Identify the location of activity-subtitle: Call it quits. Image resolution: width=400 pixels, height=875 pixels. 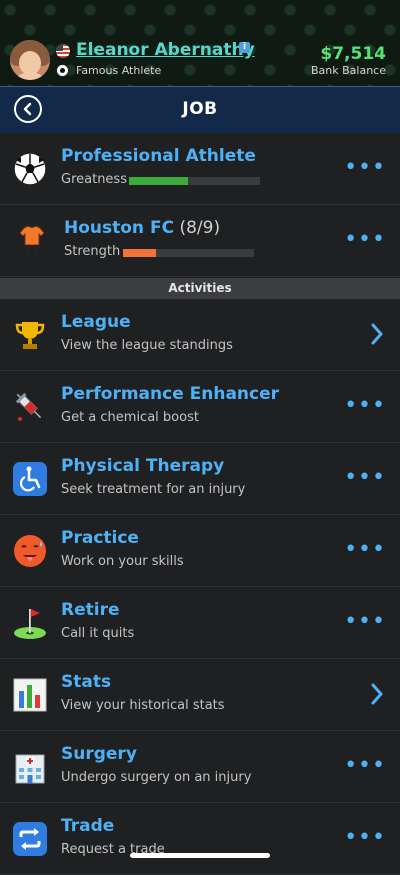
(98, 633).